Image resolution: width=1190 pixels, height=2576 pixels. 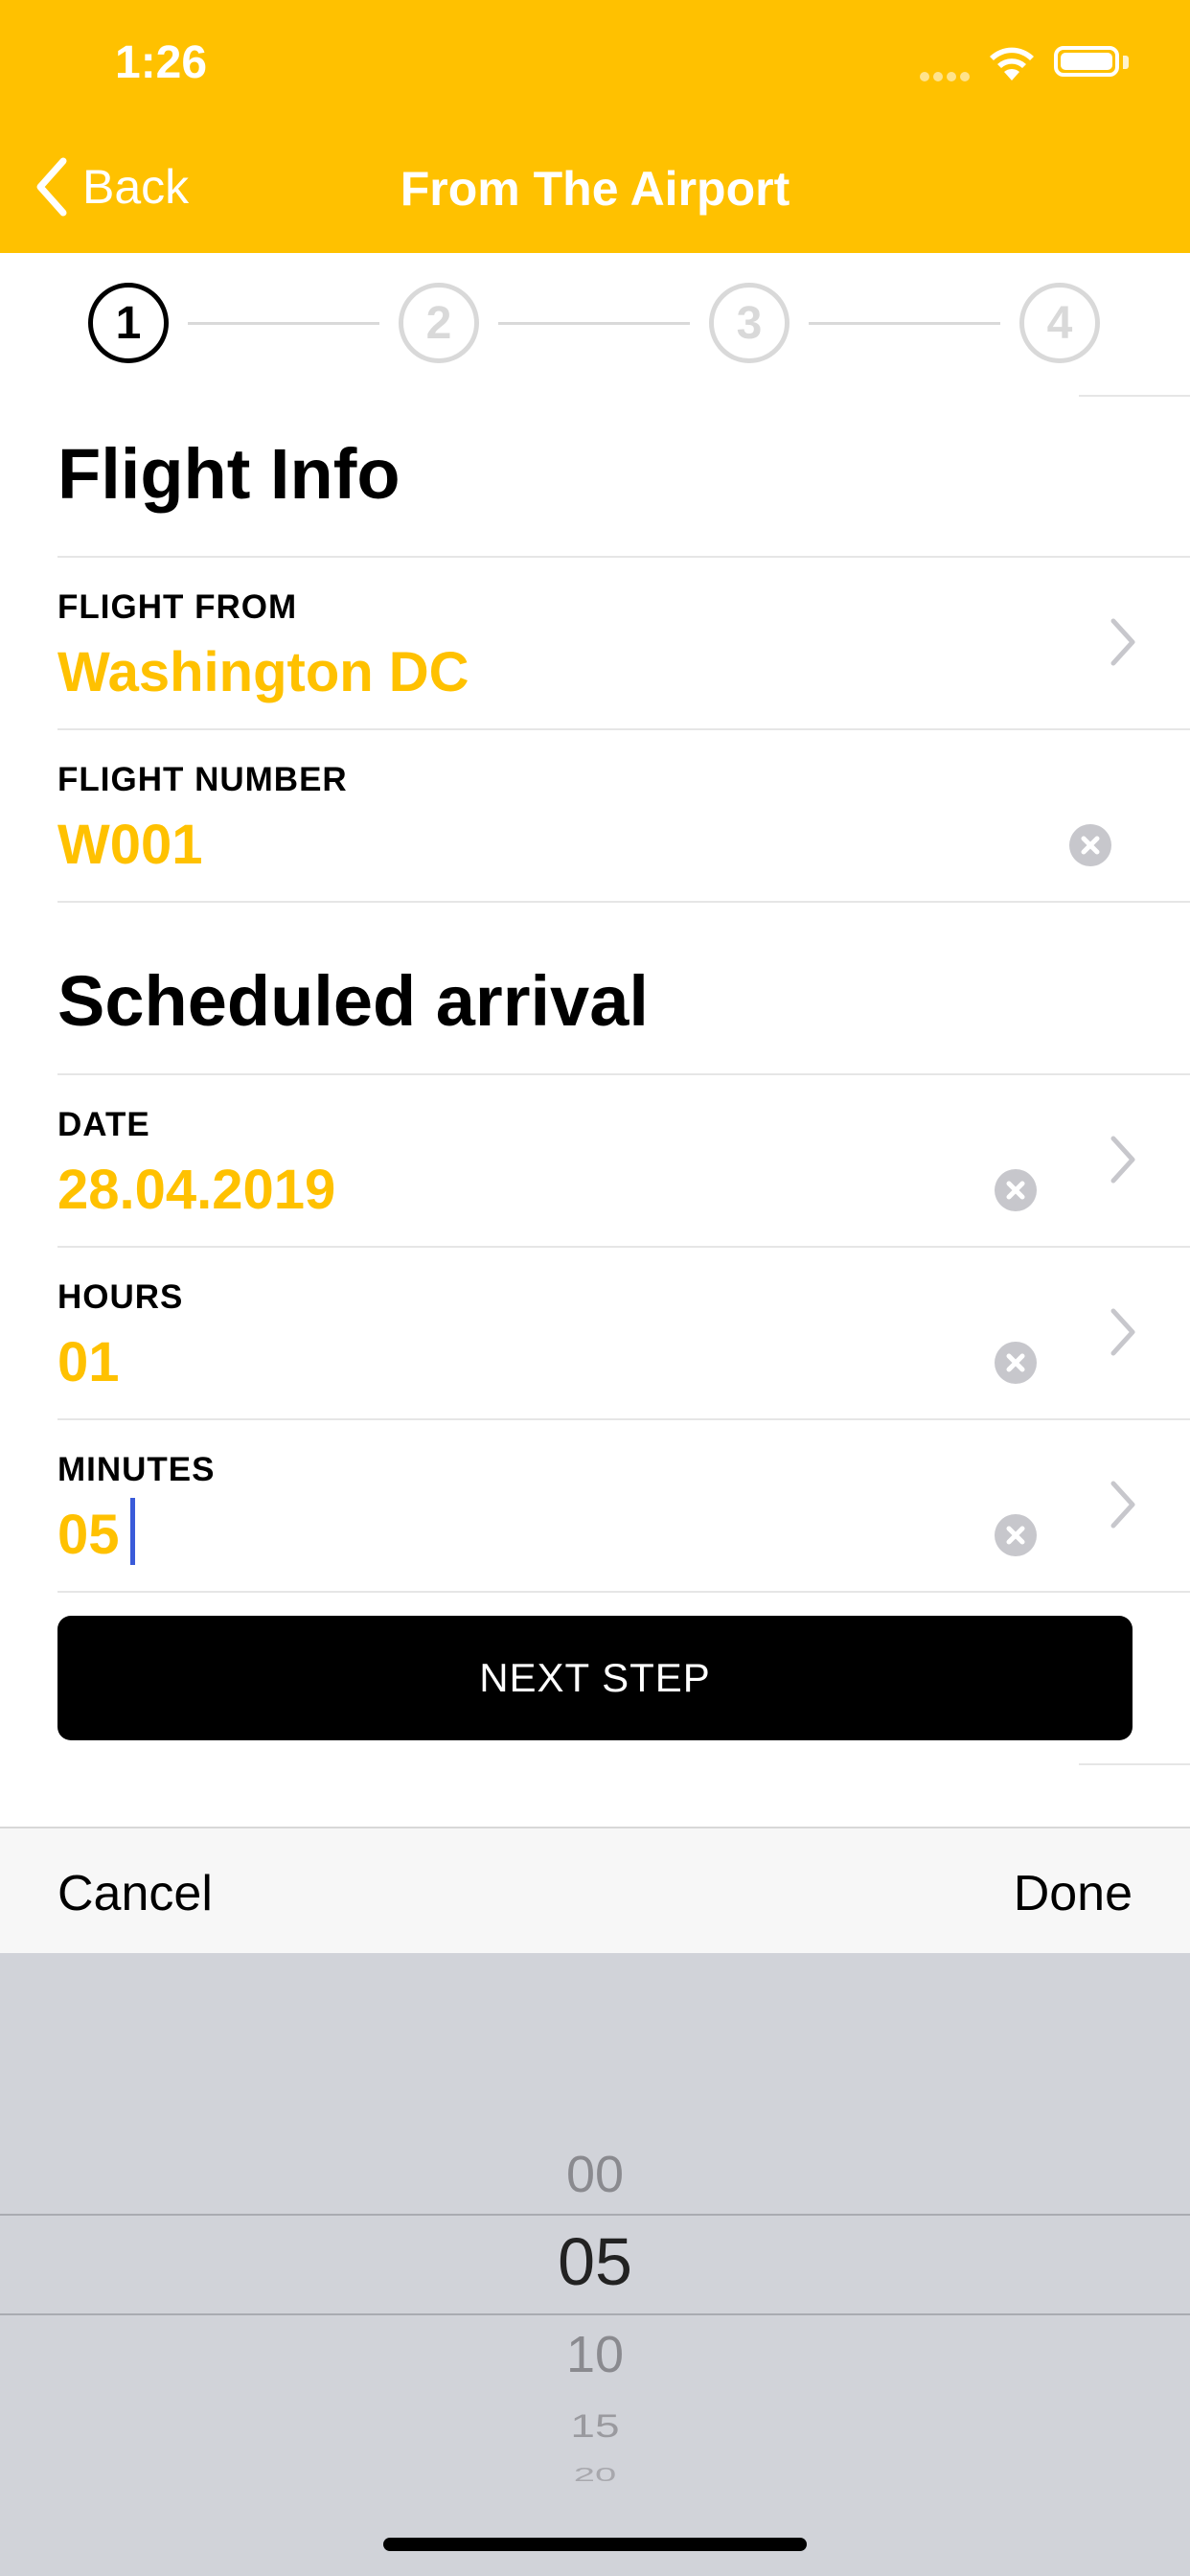 I want to click on flight-from-row: FLIGHT FROM Washington DC, so click(x=595, y=643).